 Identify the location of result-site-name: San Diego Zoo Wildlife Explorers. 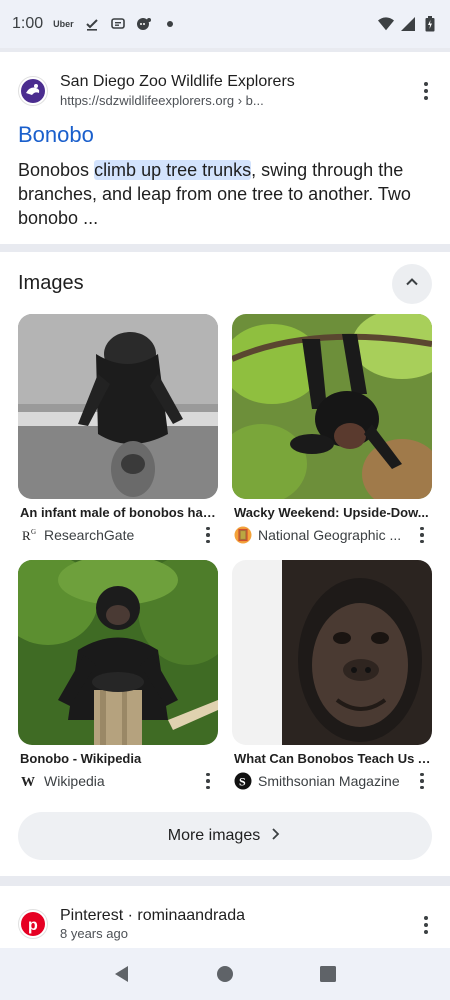
(177, 81).